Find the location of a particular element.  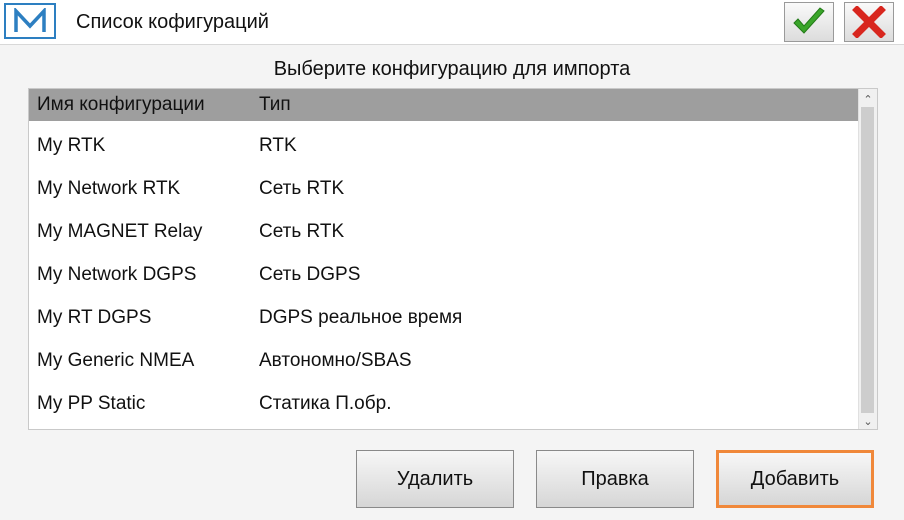

table-row: My Generic NMEA Автономно/SBAS is located at coordinates (444, 361).